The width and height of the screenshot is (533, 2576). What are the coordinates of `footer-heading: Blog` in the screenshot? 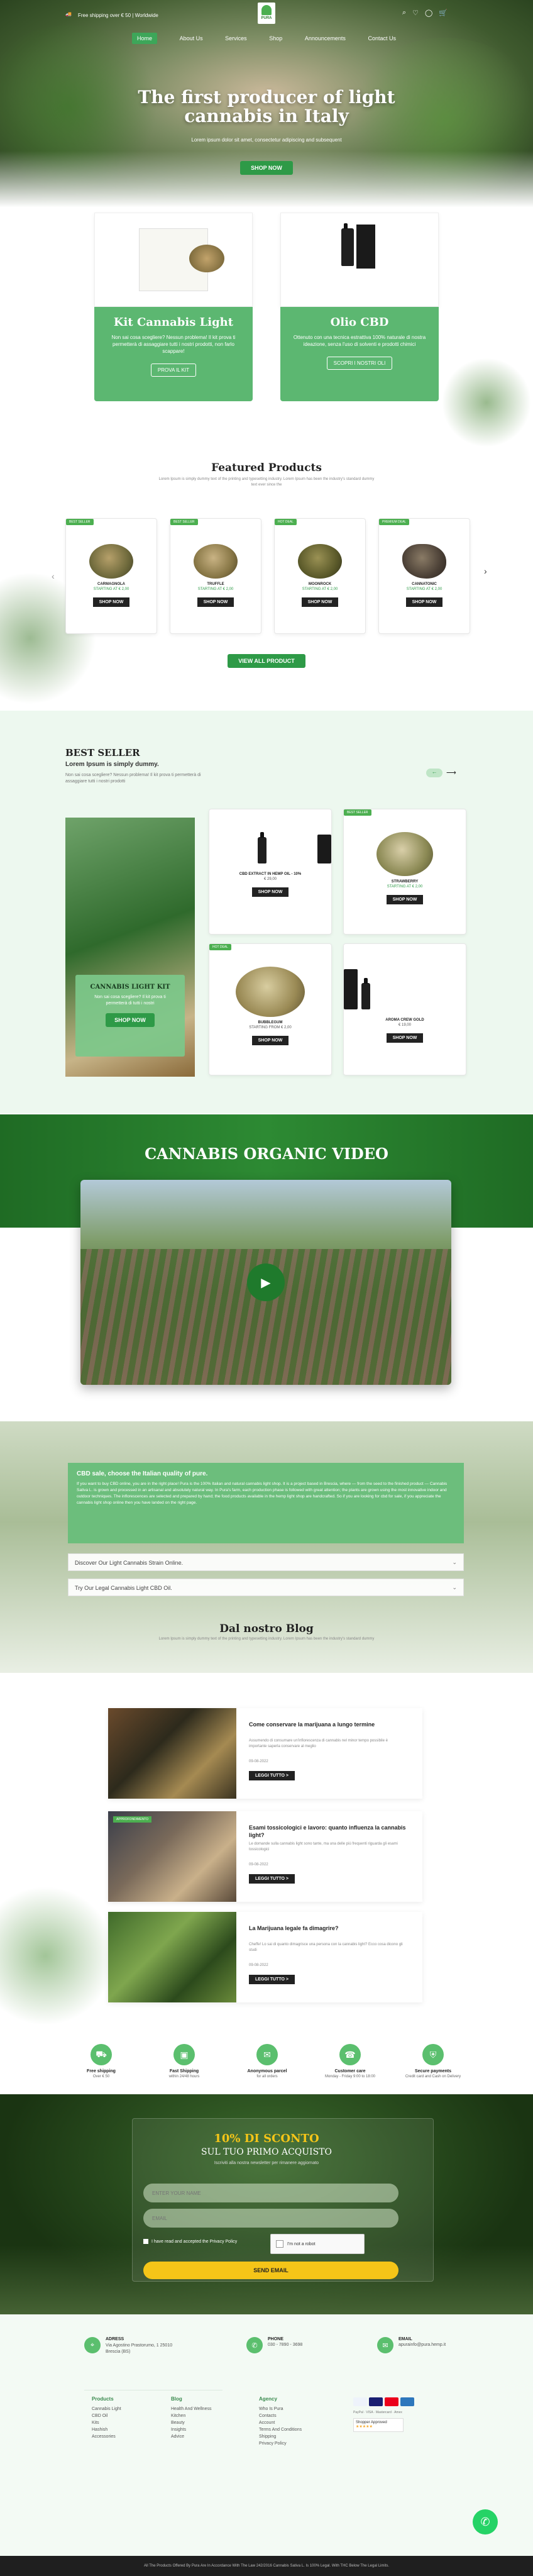 It's located at (176, 2399).